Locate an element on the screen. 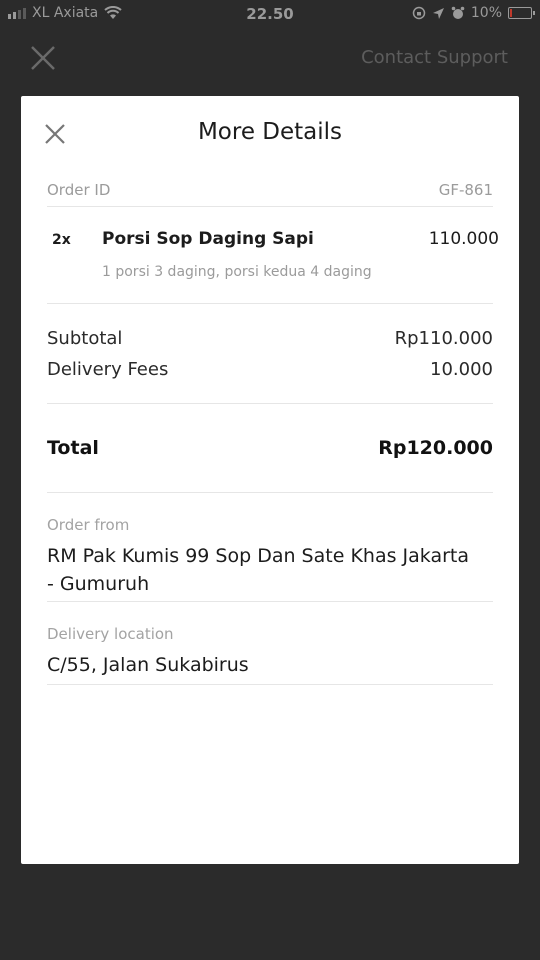 This screenshot has width=540, height=960. status-bar: XL Axiata 22.50 10% is located at coordinates (270, 14).